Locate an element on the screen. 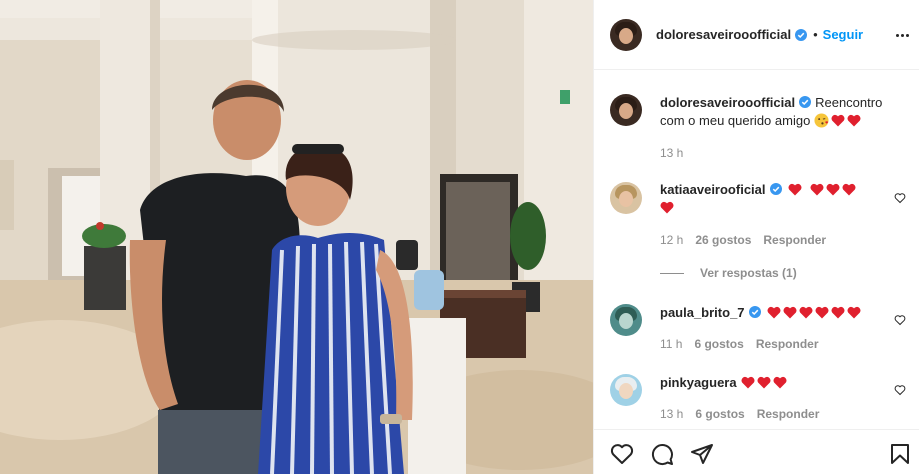  comment-time: 11 h is located at coordinates (671, 344).